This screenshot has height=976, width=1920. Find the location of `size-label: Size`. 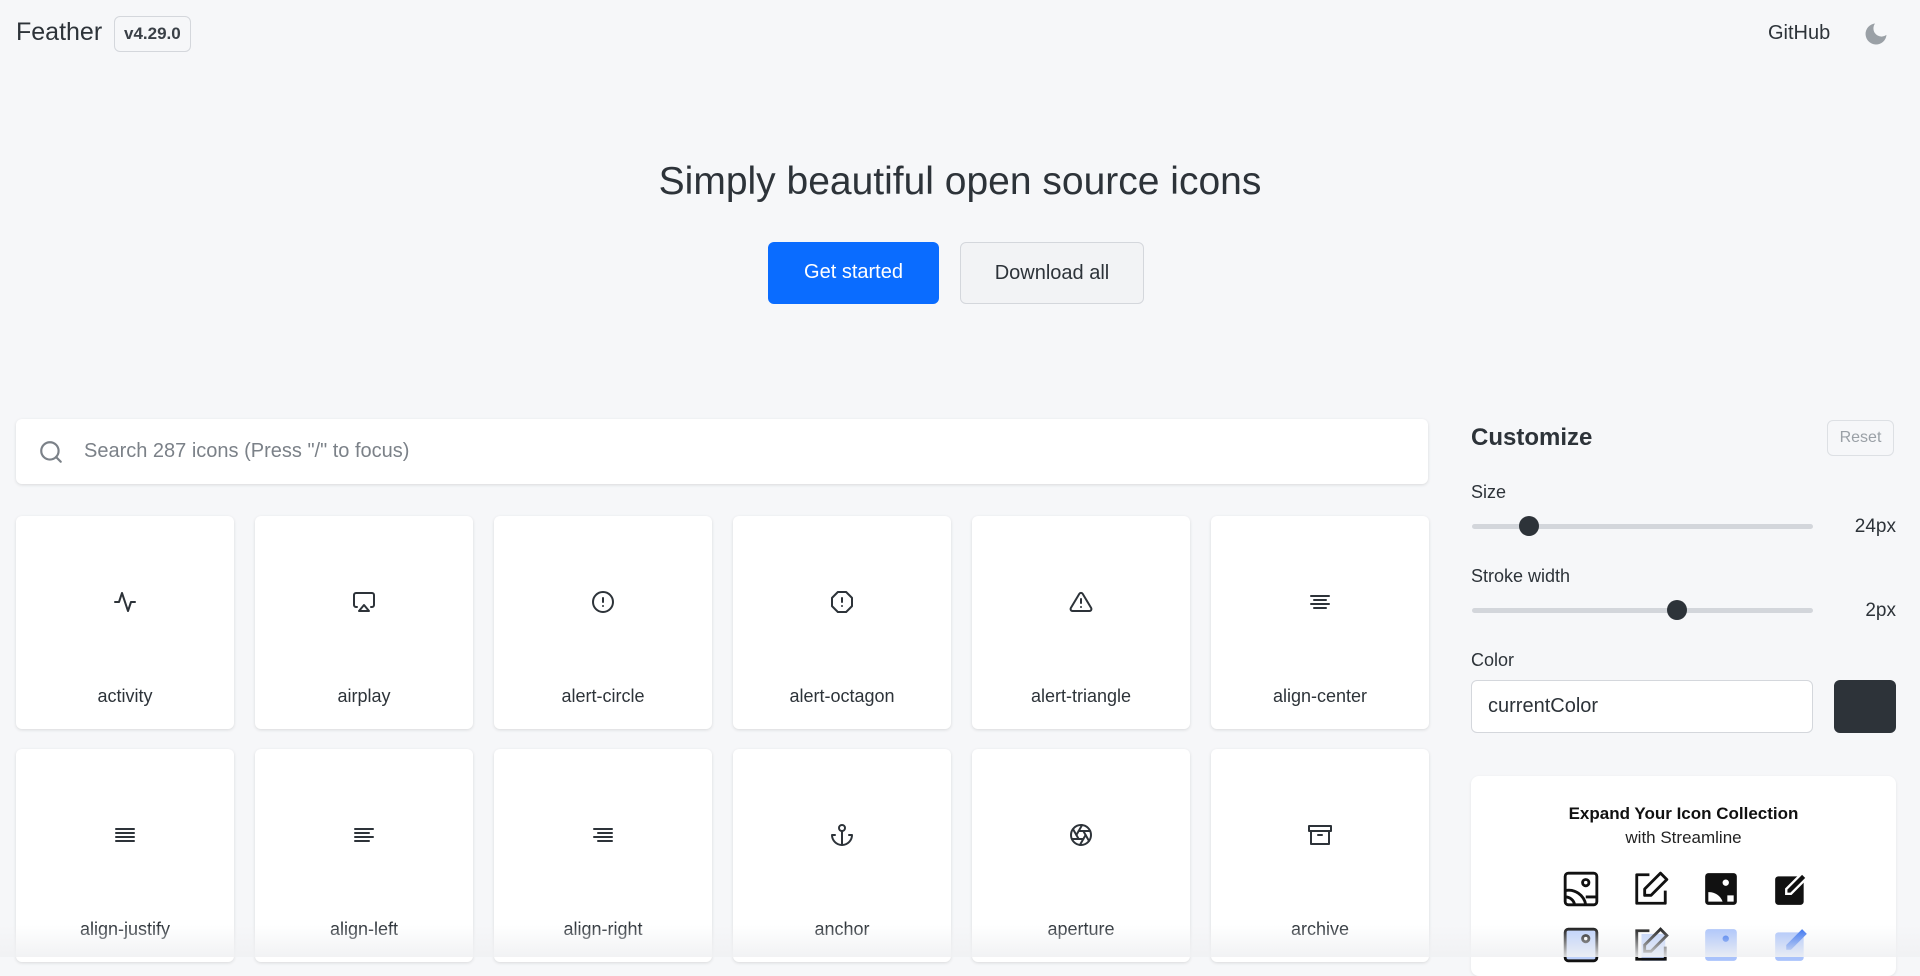

size-label: Size is located at coordinates (1489, 492).